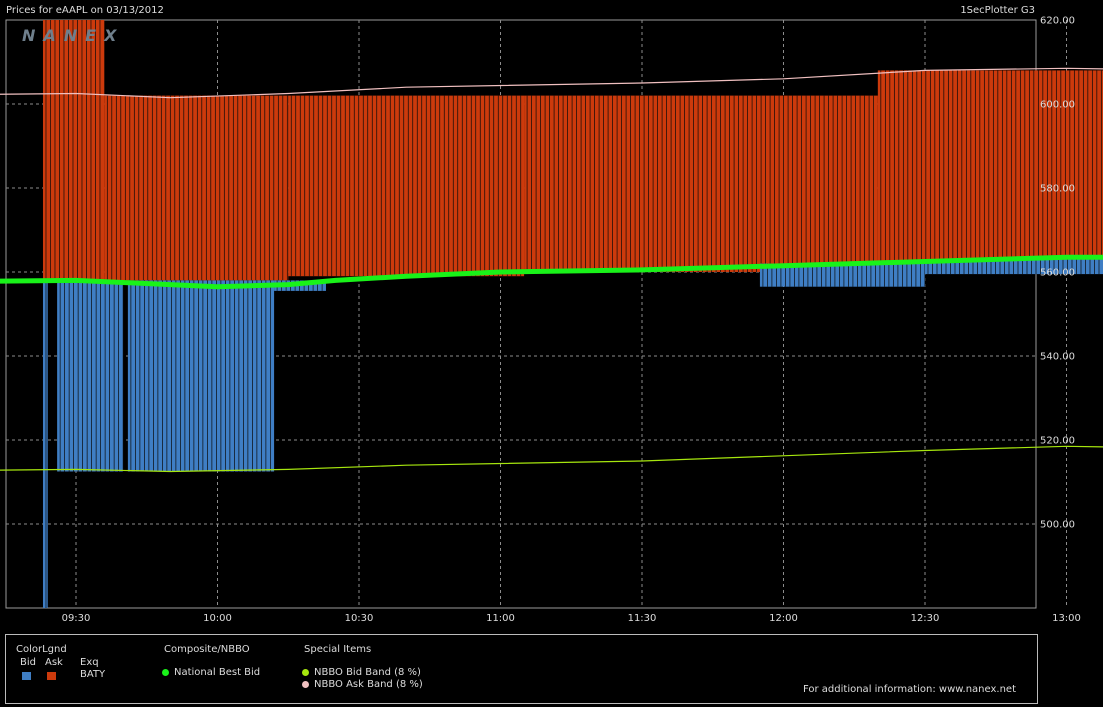 The image size is (1103, 707). Describe the element at coordinates (26, 676) in the screenshot. I see `bid-swatch` at that location.